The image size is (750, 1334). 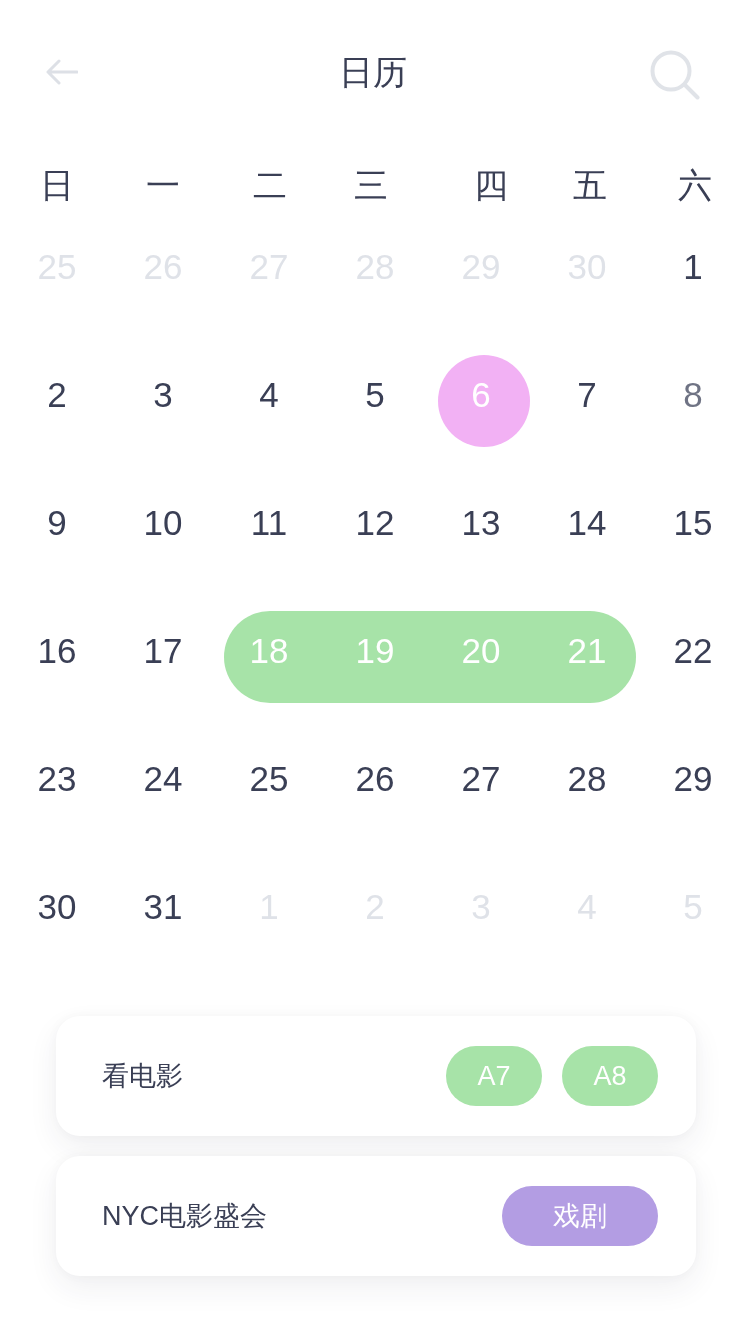 I want to click on weekday-label: 四, so click(x=491, y=185).